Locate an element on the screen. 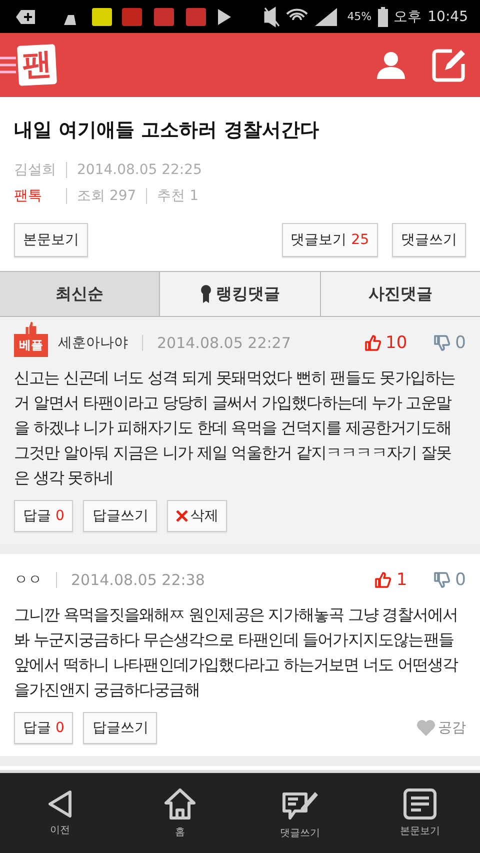 The image size is (480, 853). comment-author: ㅇㅇ is located at coordinates (28, 580).